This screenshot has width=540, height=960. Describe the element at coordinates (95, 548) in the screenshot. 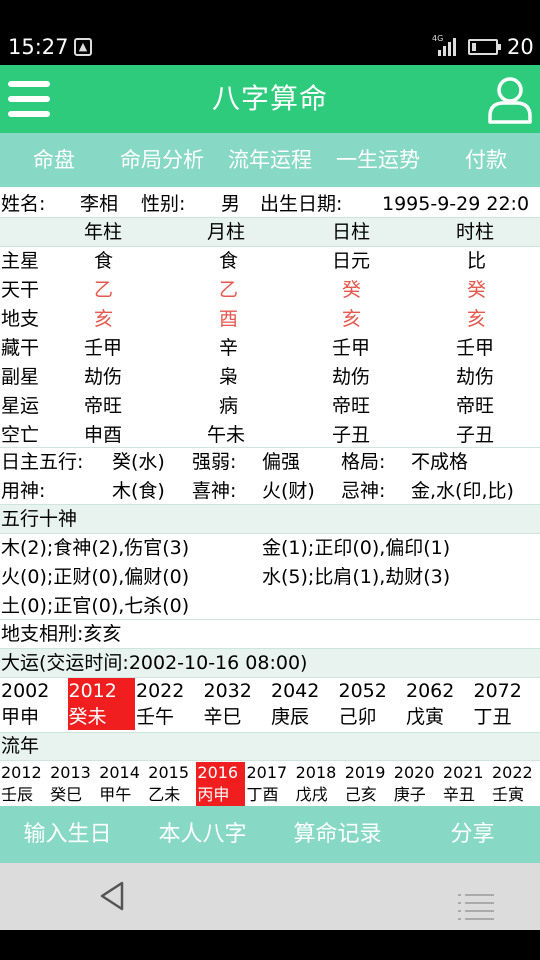

I see `wuxing-item: 木(2);食神(2),伤官(3)` at that location.